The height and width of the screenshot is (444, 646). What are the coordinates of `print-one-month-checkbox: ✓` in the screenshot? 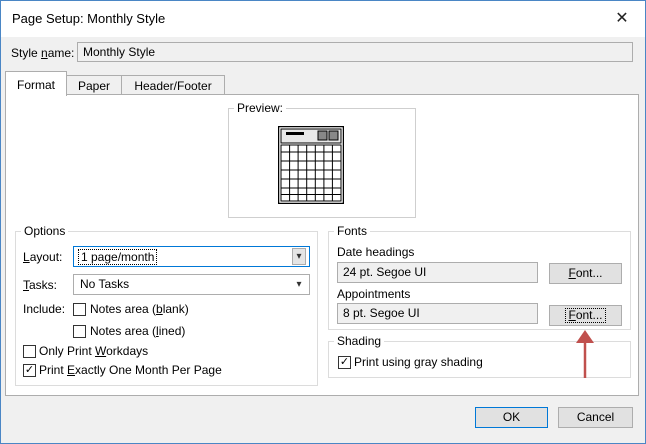 It's located at (29, 370).